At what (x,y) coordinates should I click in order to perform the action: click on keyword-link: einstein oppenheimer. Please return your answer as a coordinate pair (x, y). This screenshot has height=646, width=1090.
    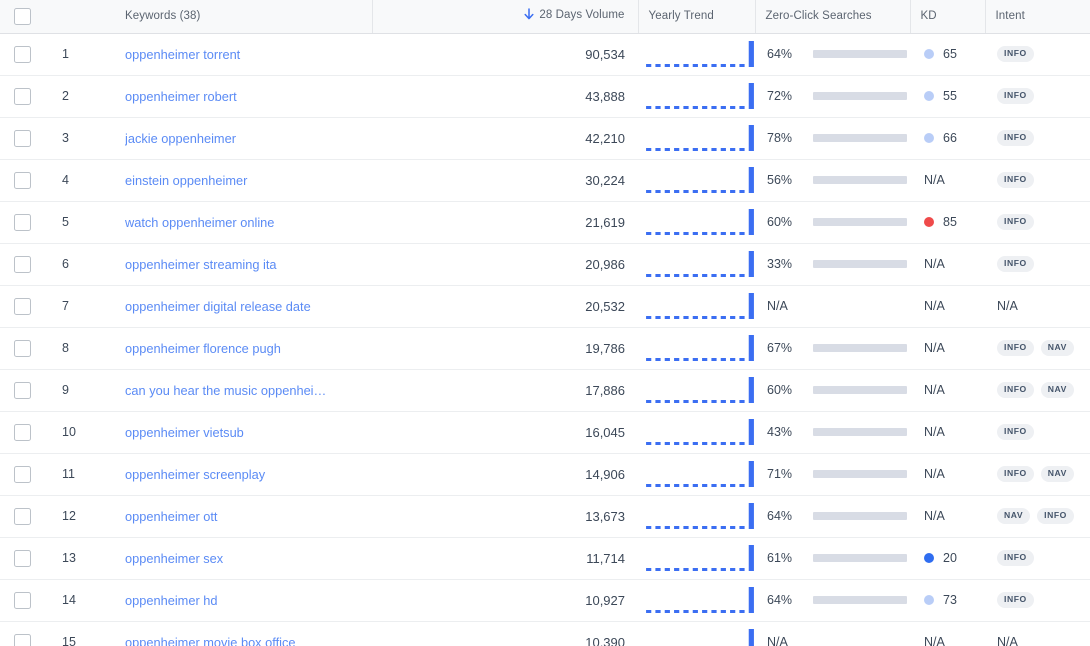
    Looking at the image, I should click on (243, 180).